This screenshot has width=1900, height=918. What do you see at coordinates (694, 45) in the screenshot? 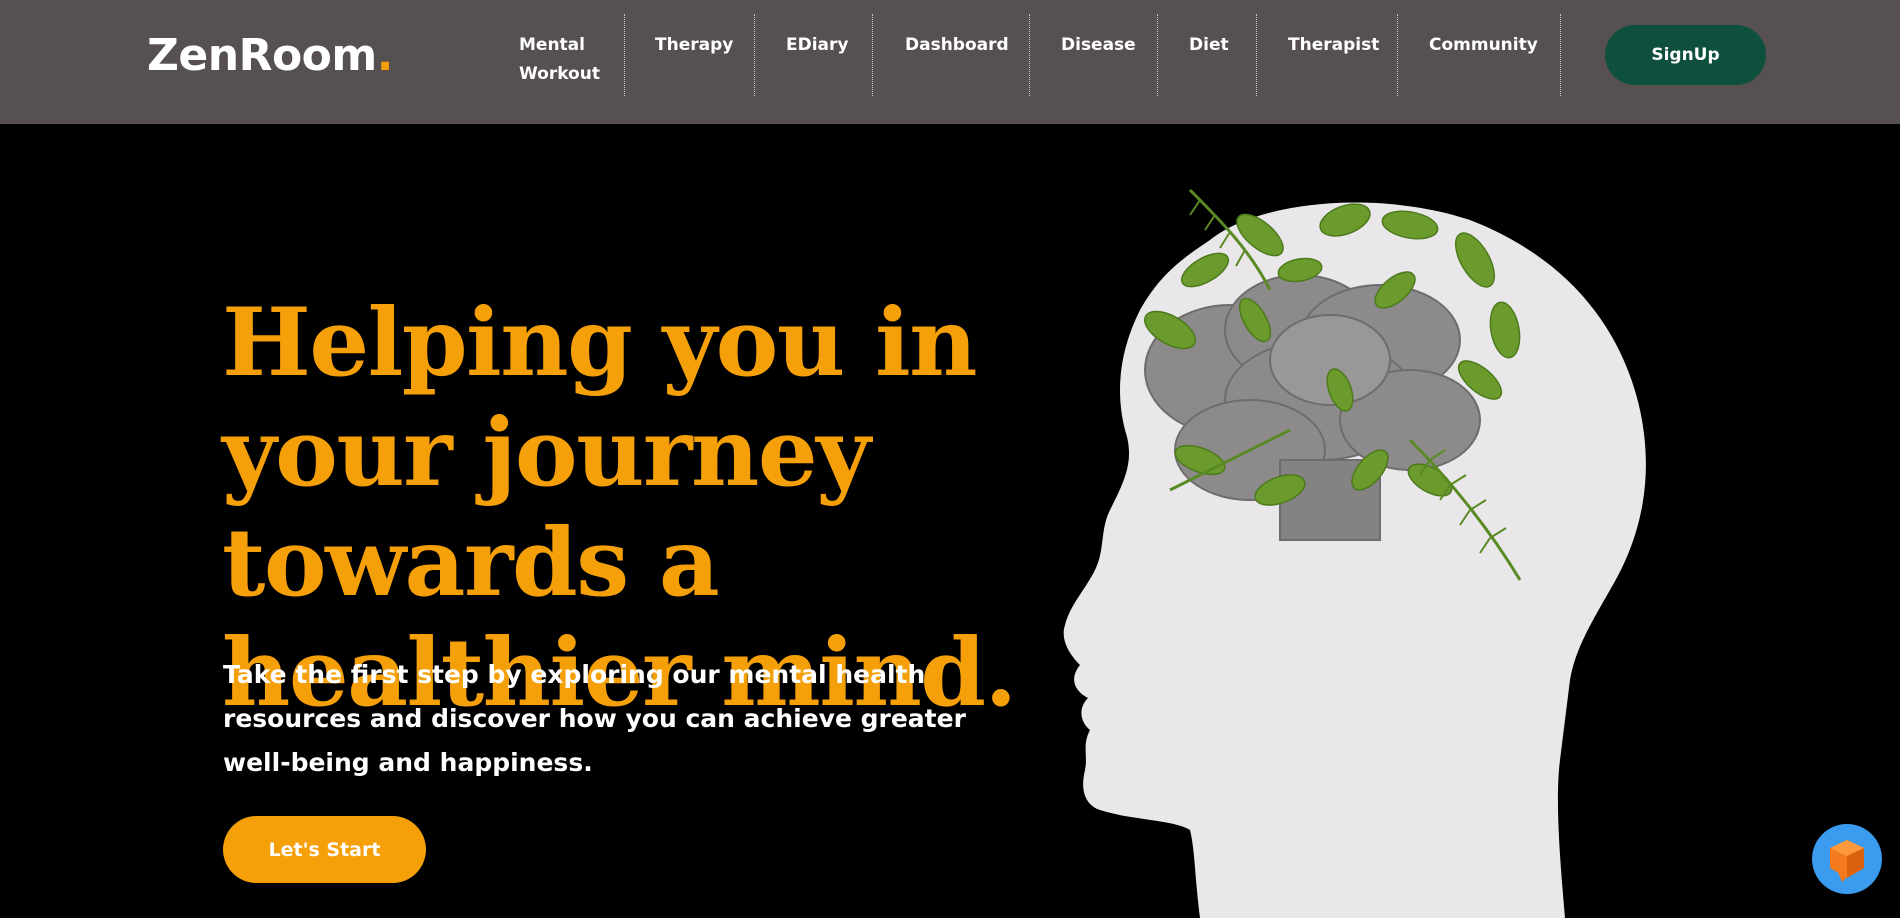
I see `nav-item-label: Therapy` at bounding box center [694, 45].